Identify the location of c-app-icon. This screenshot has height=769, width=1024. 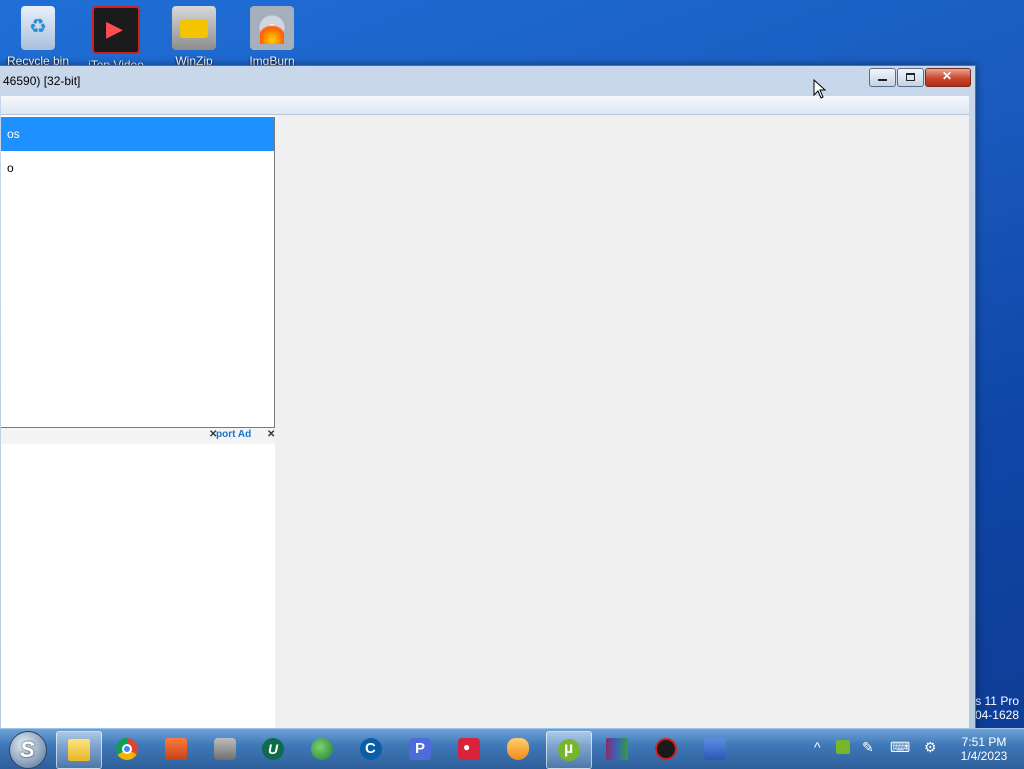
(371, 749).